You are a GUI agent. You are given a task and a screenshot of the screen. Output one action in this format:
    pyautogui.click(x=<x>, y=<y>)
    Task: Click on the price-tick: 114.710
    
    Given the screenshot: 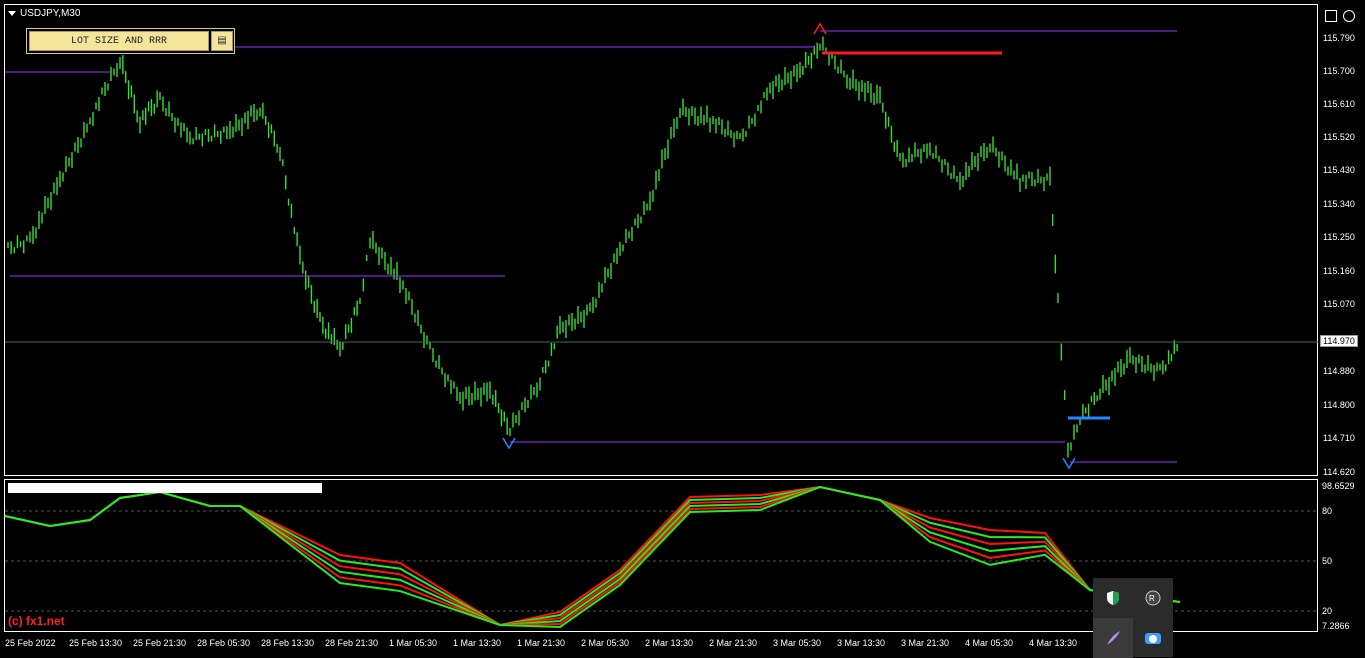 What is the action you would take?
    pyautogui.click(x=1339, y=438)
    